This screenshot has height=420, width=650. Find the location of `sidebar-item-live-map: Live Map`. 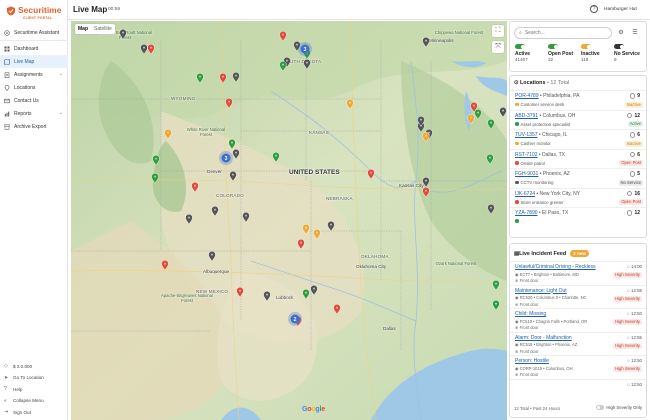

sidebar-item-live-map: Live Map is located at coordinates (34, 61).